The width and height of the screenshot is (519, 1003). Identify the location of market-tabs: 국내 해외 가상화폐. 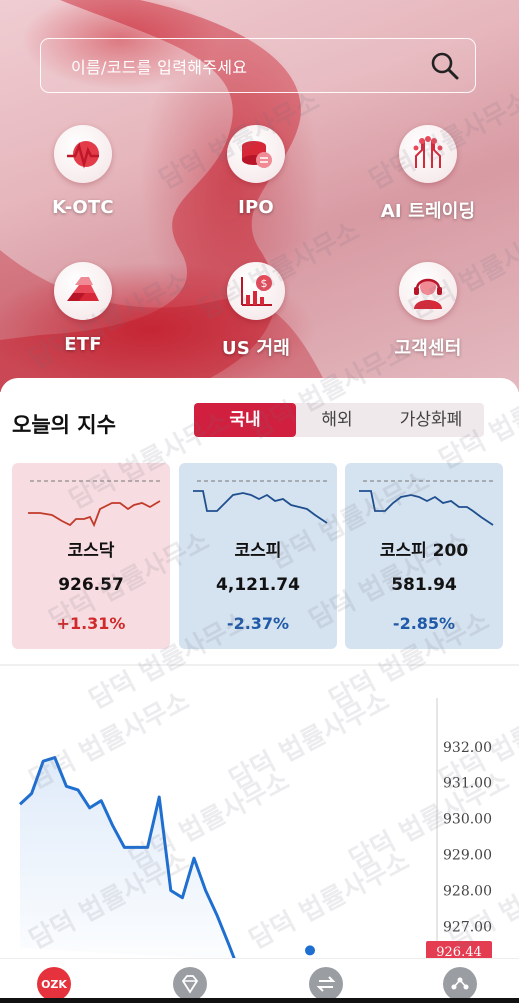
(339, 420).